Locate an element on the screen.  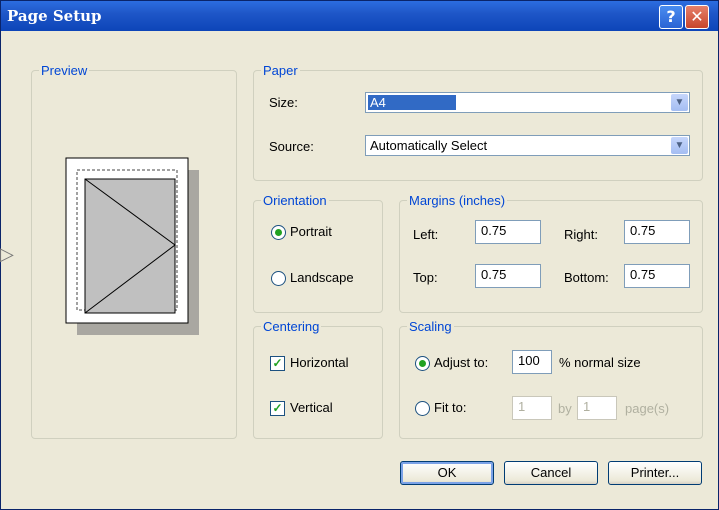
size-value: A4 is located at coordinates (378, 102).